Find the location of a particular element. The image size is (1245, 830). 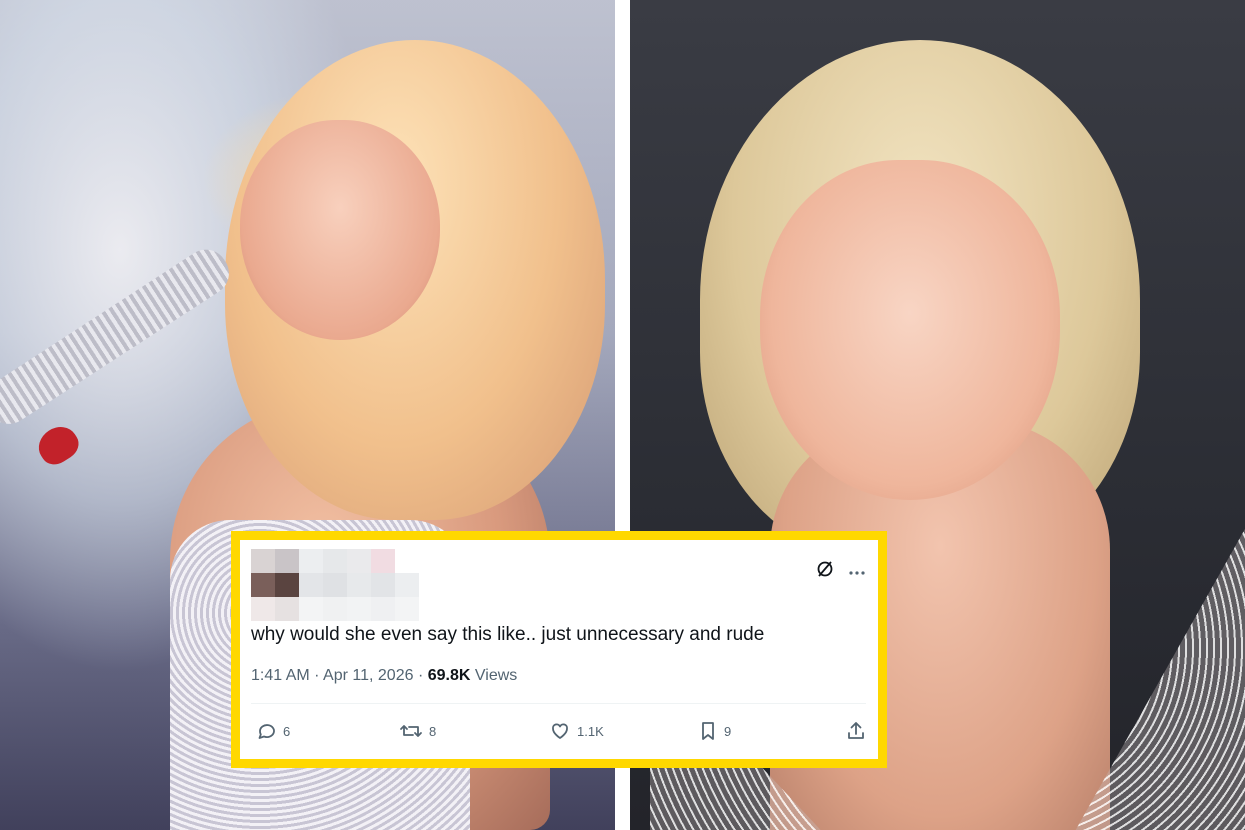

reply-button: 6 is located at coordinates (272, 731).